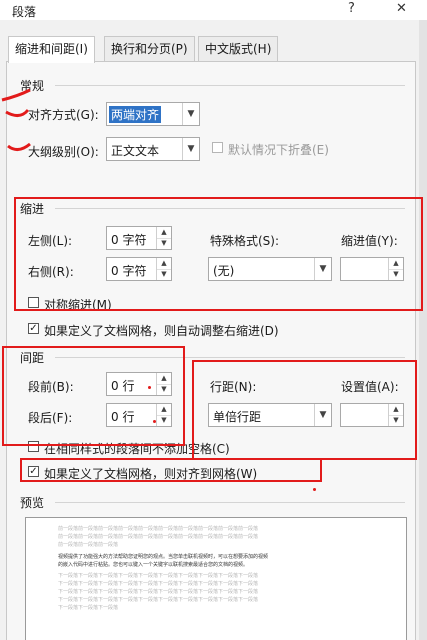 The image size is (427, 640). Describe the element at coordinates (278, 150) in the screenshot. I see `collapse-label: 默认情况下折叠(E)` at that location.